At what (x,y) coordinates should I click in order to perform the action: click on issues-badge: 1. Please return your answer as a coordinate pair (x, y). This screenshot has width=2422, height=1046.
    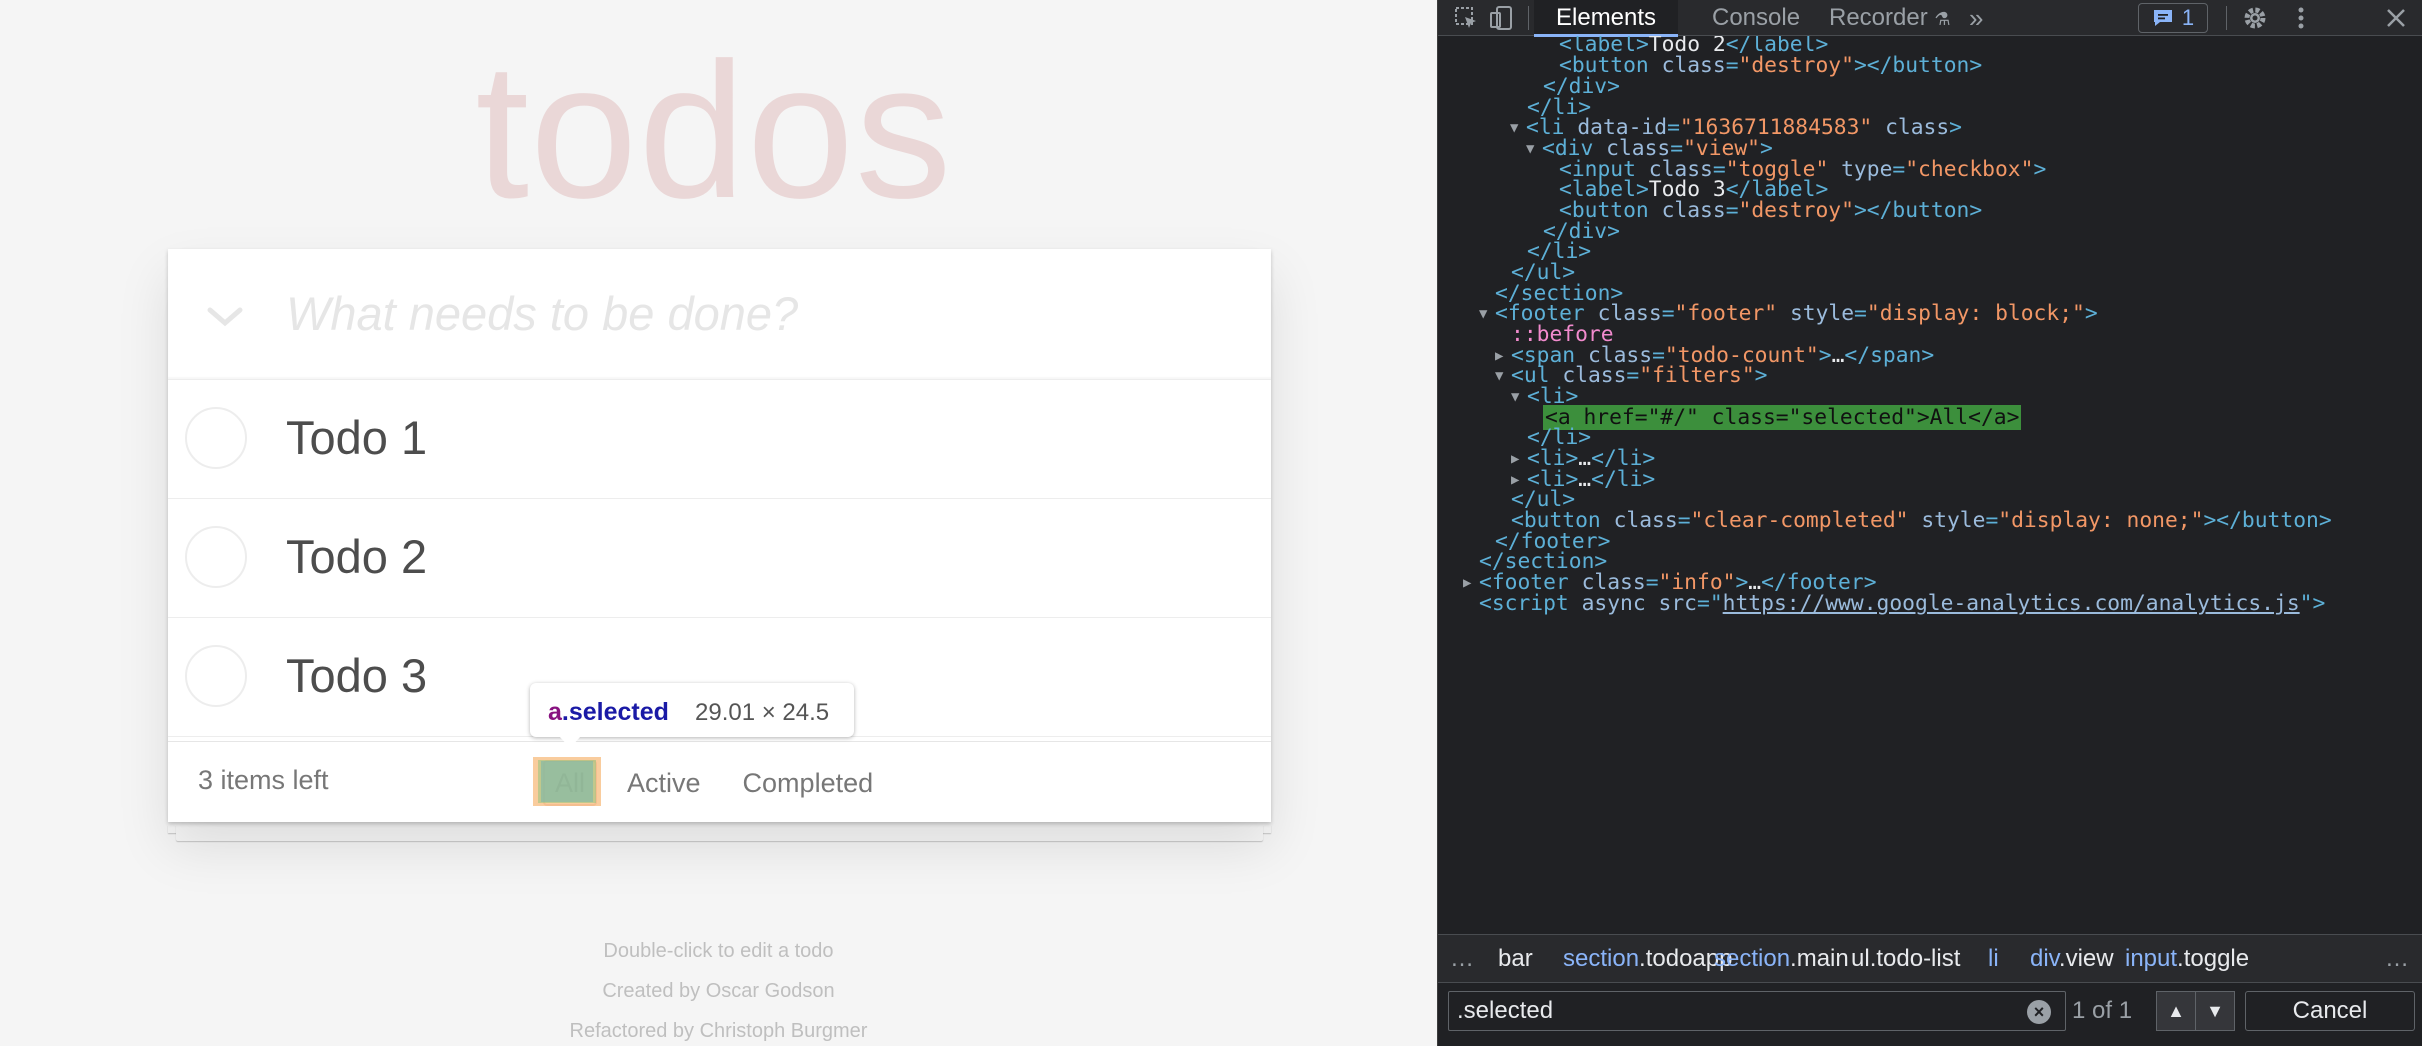
    Looking at the image, I should click on (2173, 18).